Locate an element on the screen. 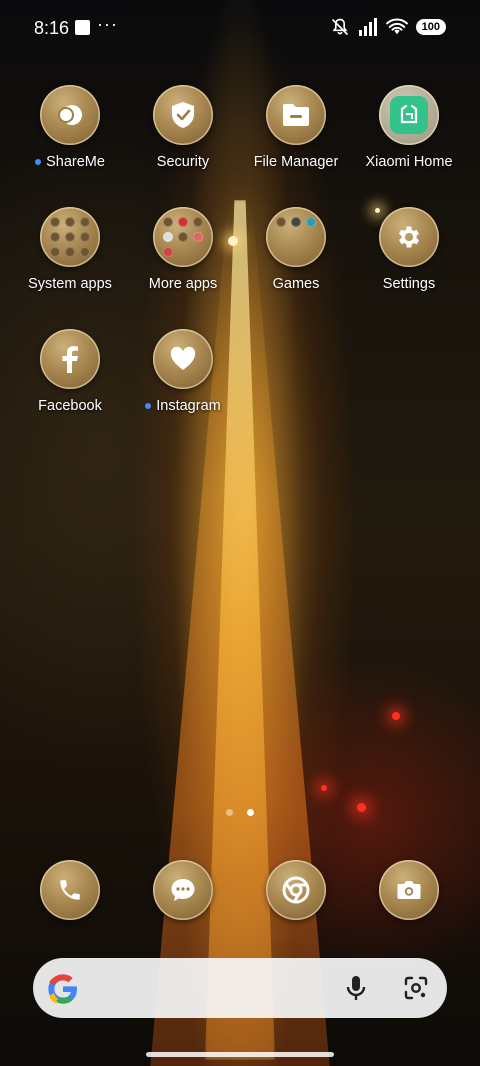 The height and width of the screenshot is (1066, 480). more-notifications-icon: ··· is located at coordinates (107, 24).